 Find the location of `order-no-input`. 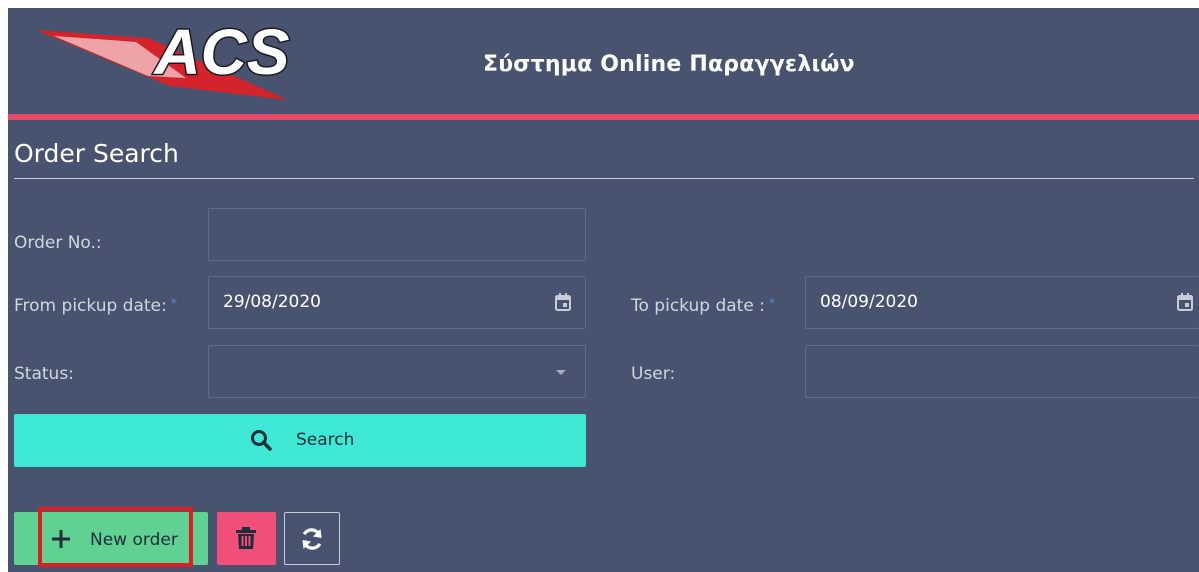

order-no-input is located at coordinates (397, 234).